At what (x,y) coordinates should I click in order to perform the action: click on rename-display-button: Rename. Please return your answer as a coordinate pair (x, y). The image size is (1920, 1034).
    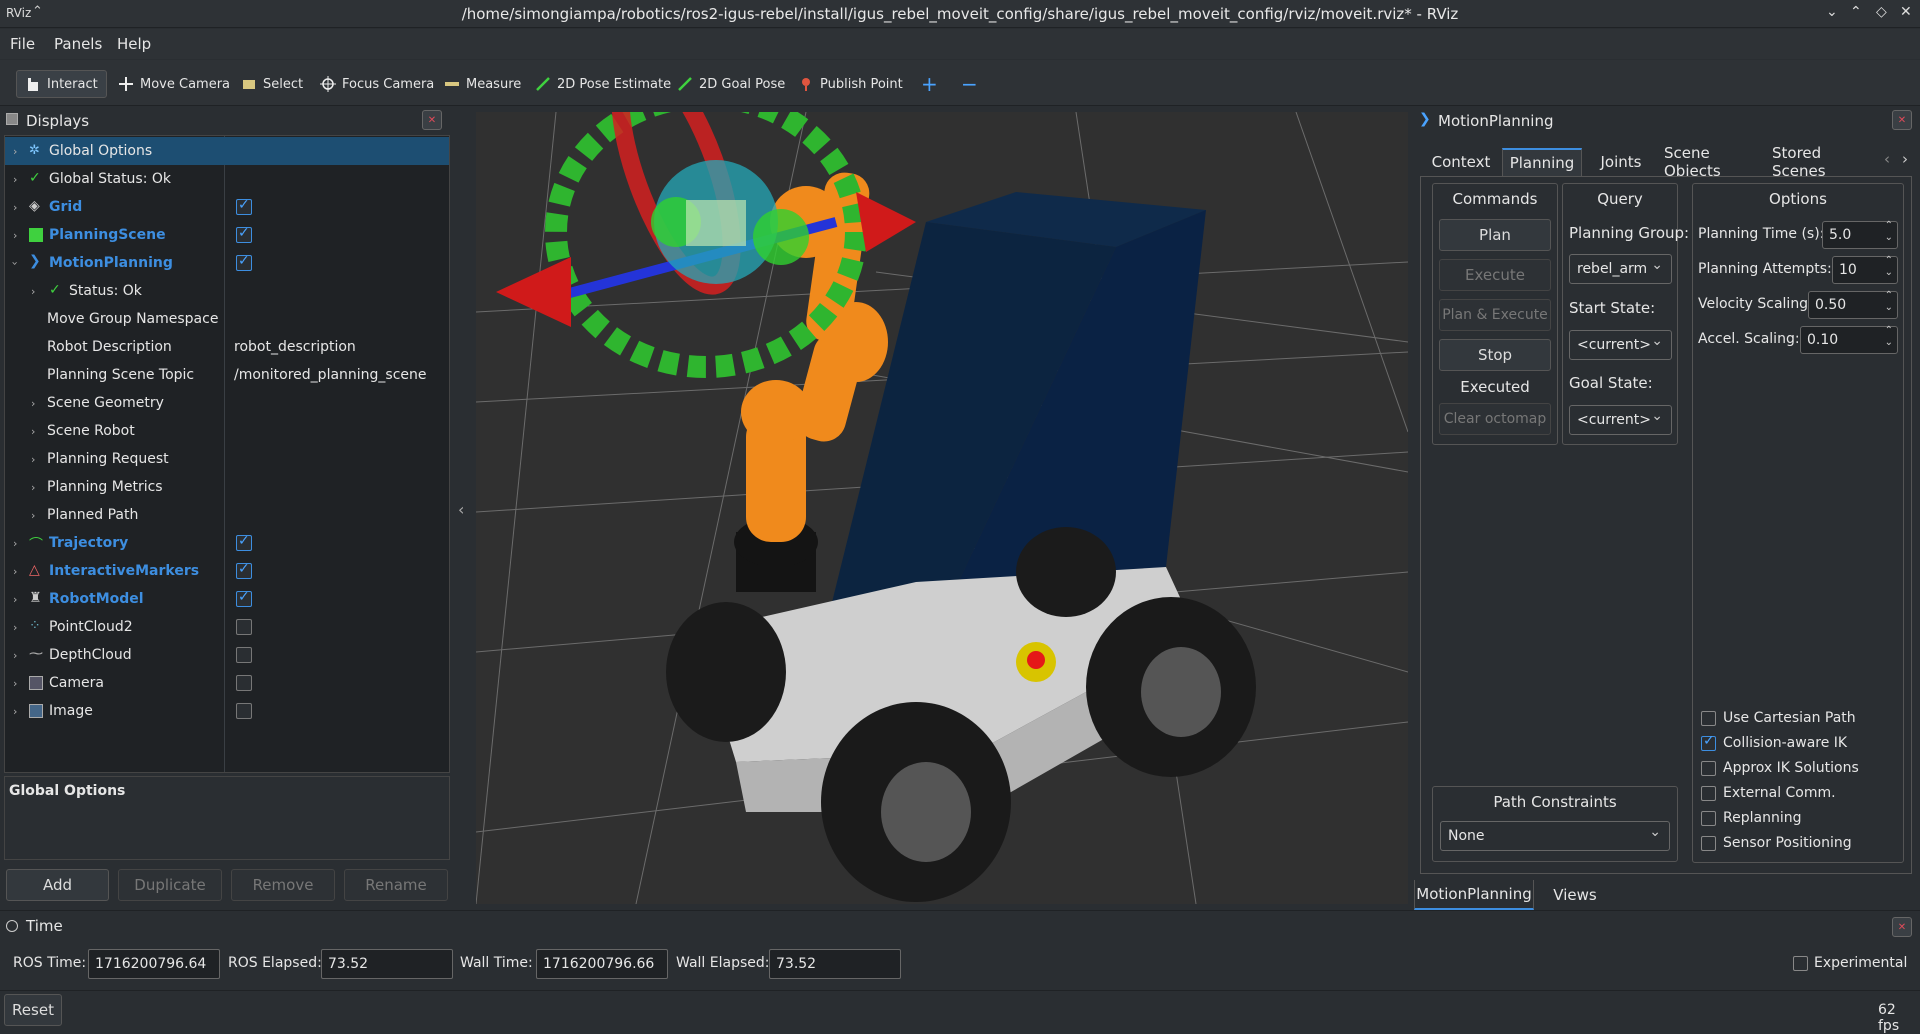
    Looking at the image, I should click on (396, 885).